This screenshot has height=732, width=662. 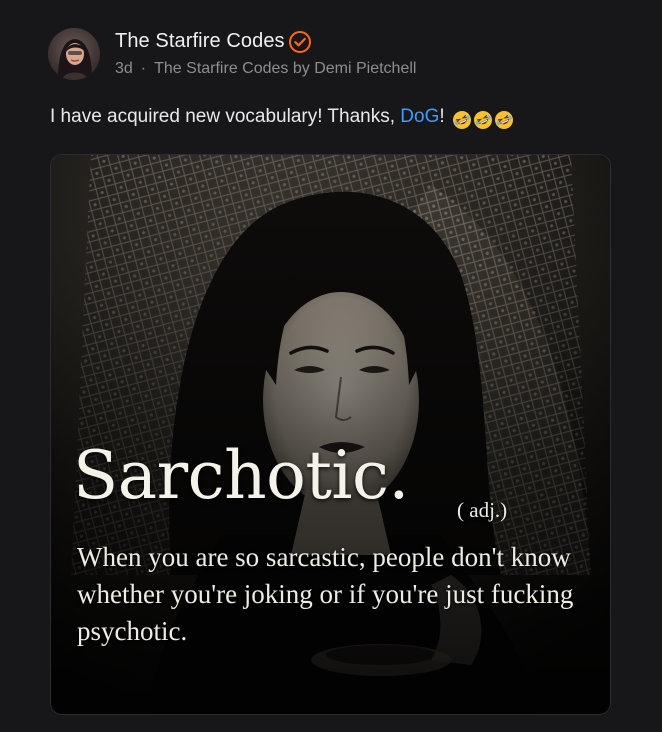 What do you see at coordinates (285, 68) in the screenshot?
I see `publication-link: The Starfire Codes by Demi Pietchell` at bounding box center [285, 68].